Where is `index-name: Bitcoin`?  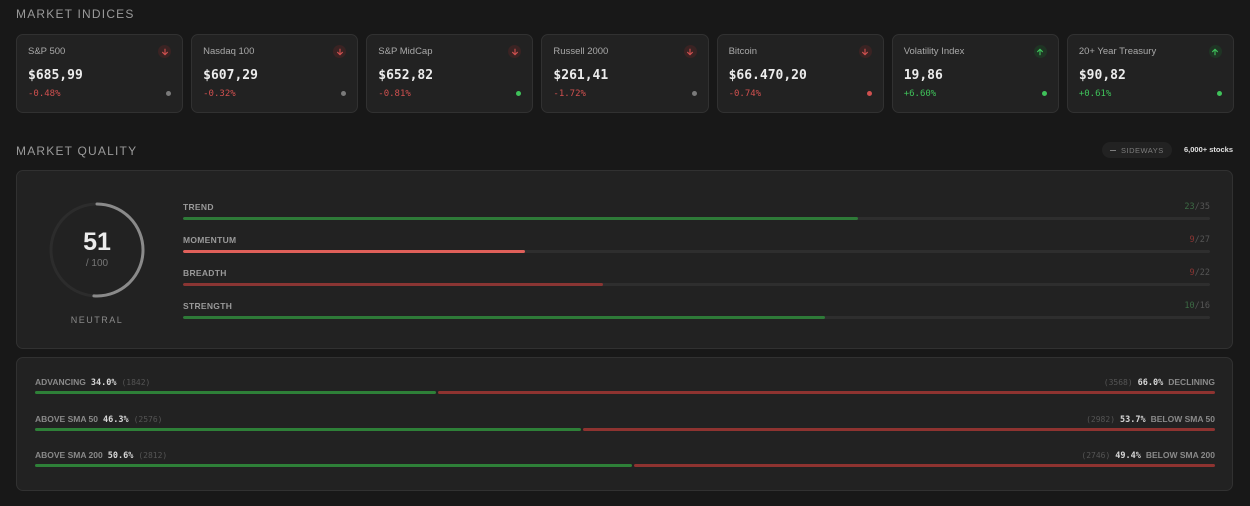
index-name: Bitcoin is located at coordinates (743, 51).